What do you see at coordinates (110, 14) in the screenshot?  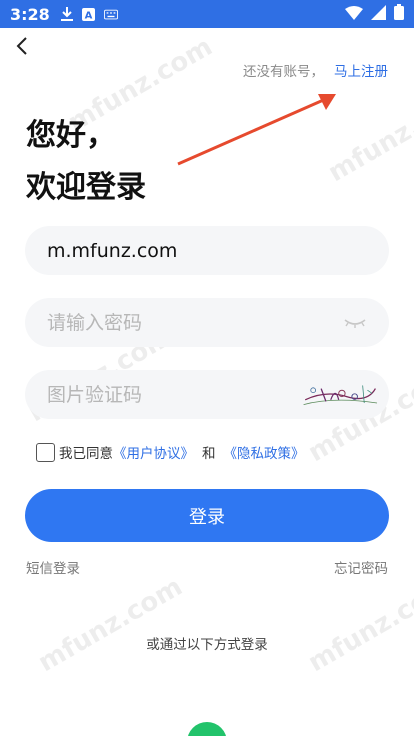 I see `keyboard-icon` at bounding box center [110, 14].